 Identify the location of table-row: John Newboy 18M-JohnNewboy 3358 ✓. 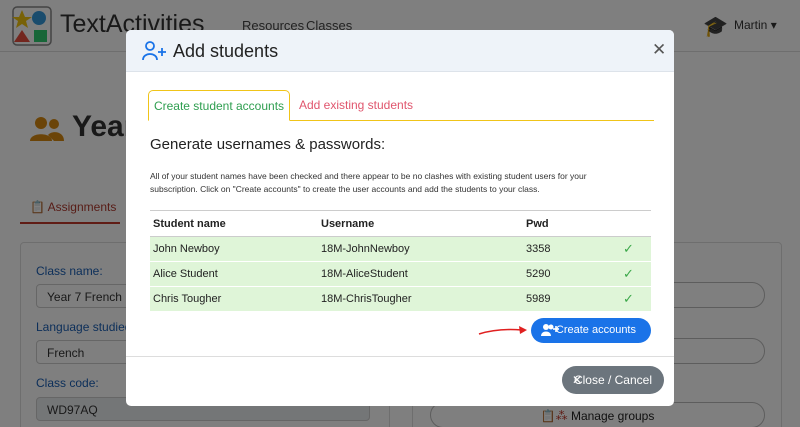
(400, 249).